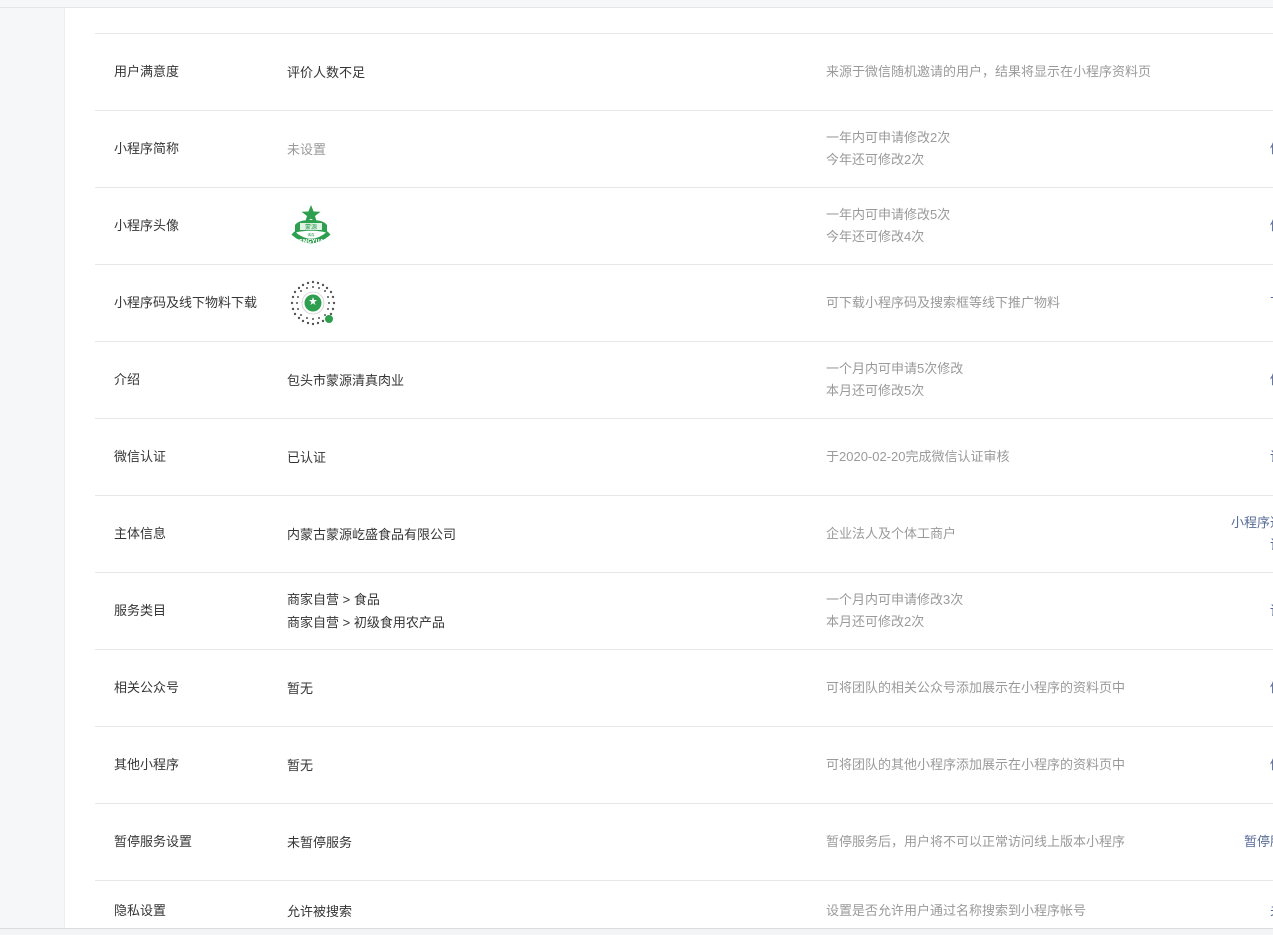  Describe the element at coordinates (372, 534) in the screenshot. I see `row-value: 内蒙古蒙源屹盛食品有限公司` at that location.